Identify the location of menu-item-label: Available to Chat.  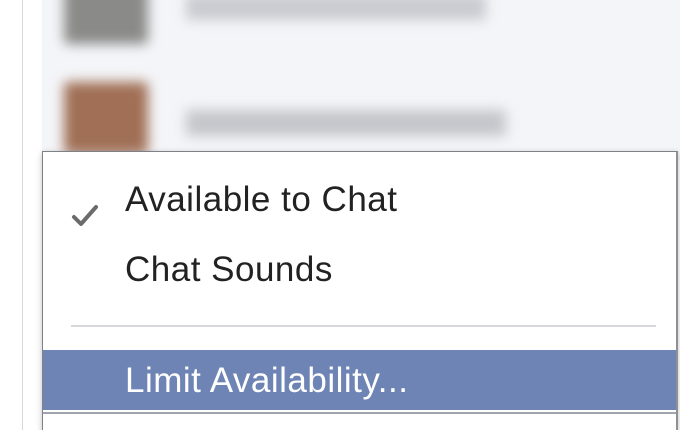
(261, 199).